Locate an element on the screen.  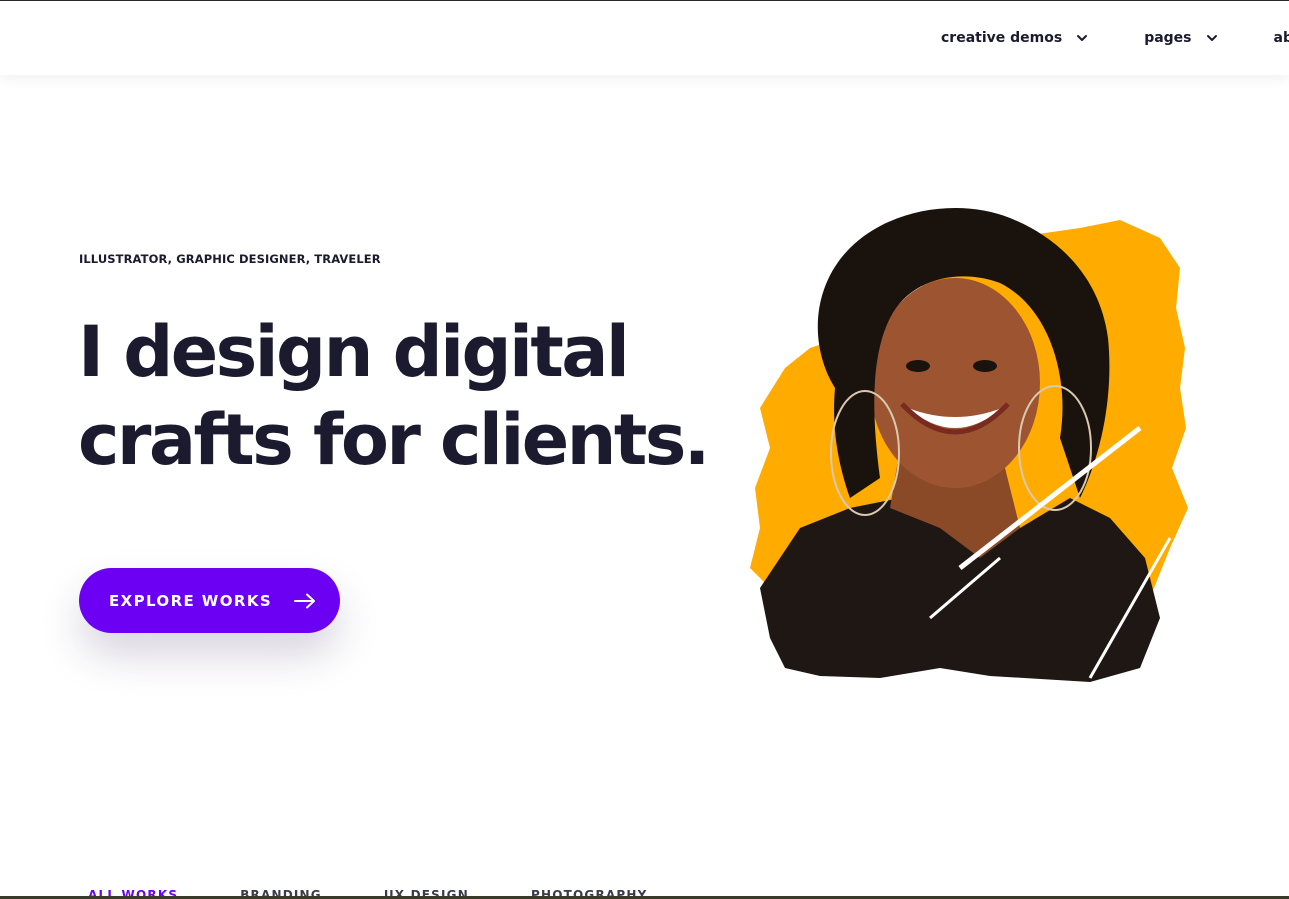
explore-works-button: EXPLORE WORKS is located at coordinates (209, 600).